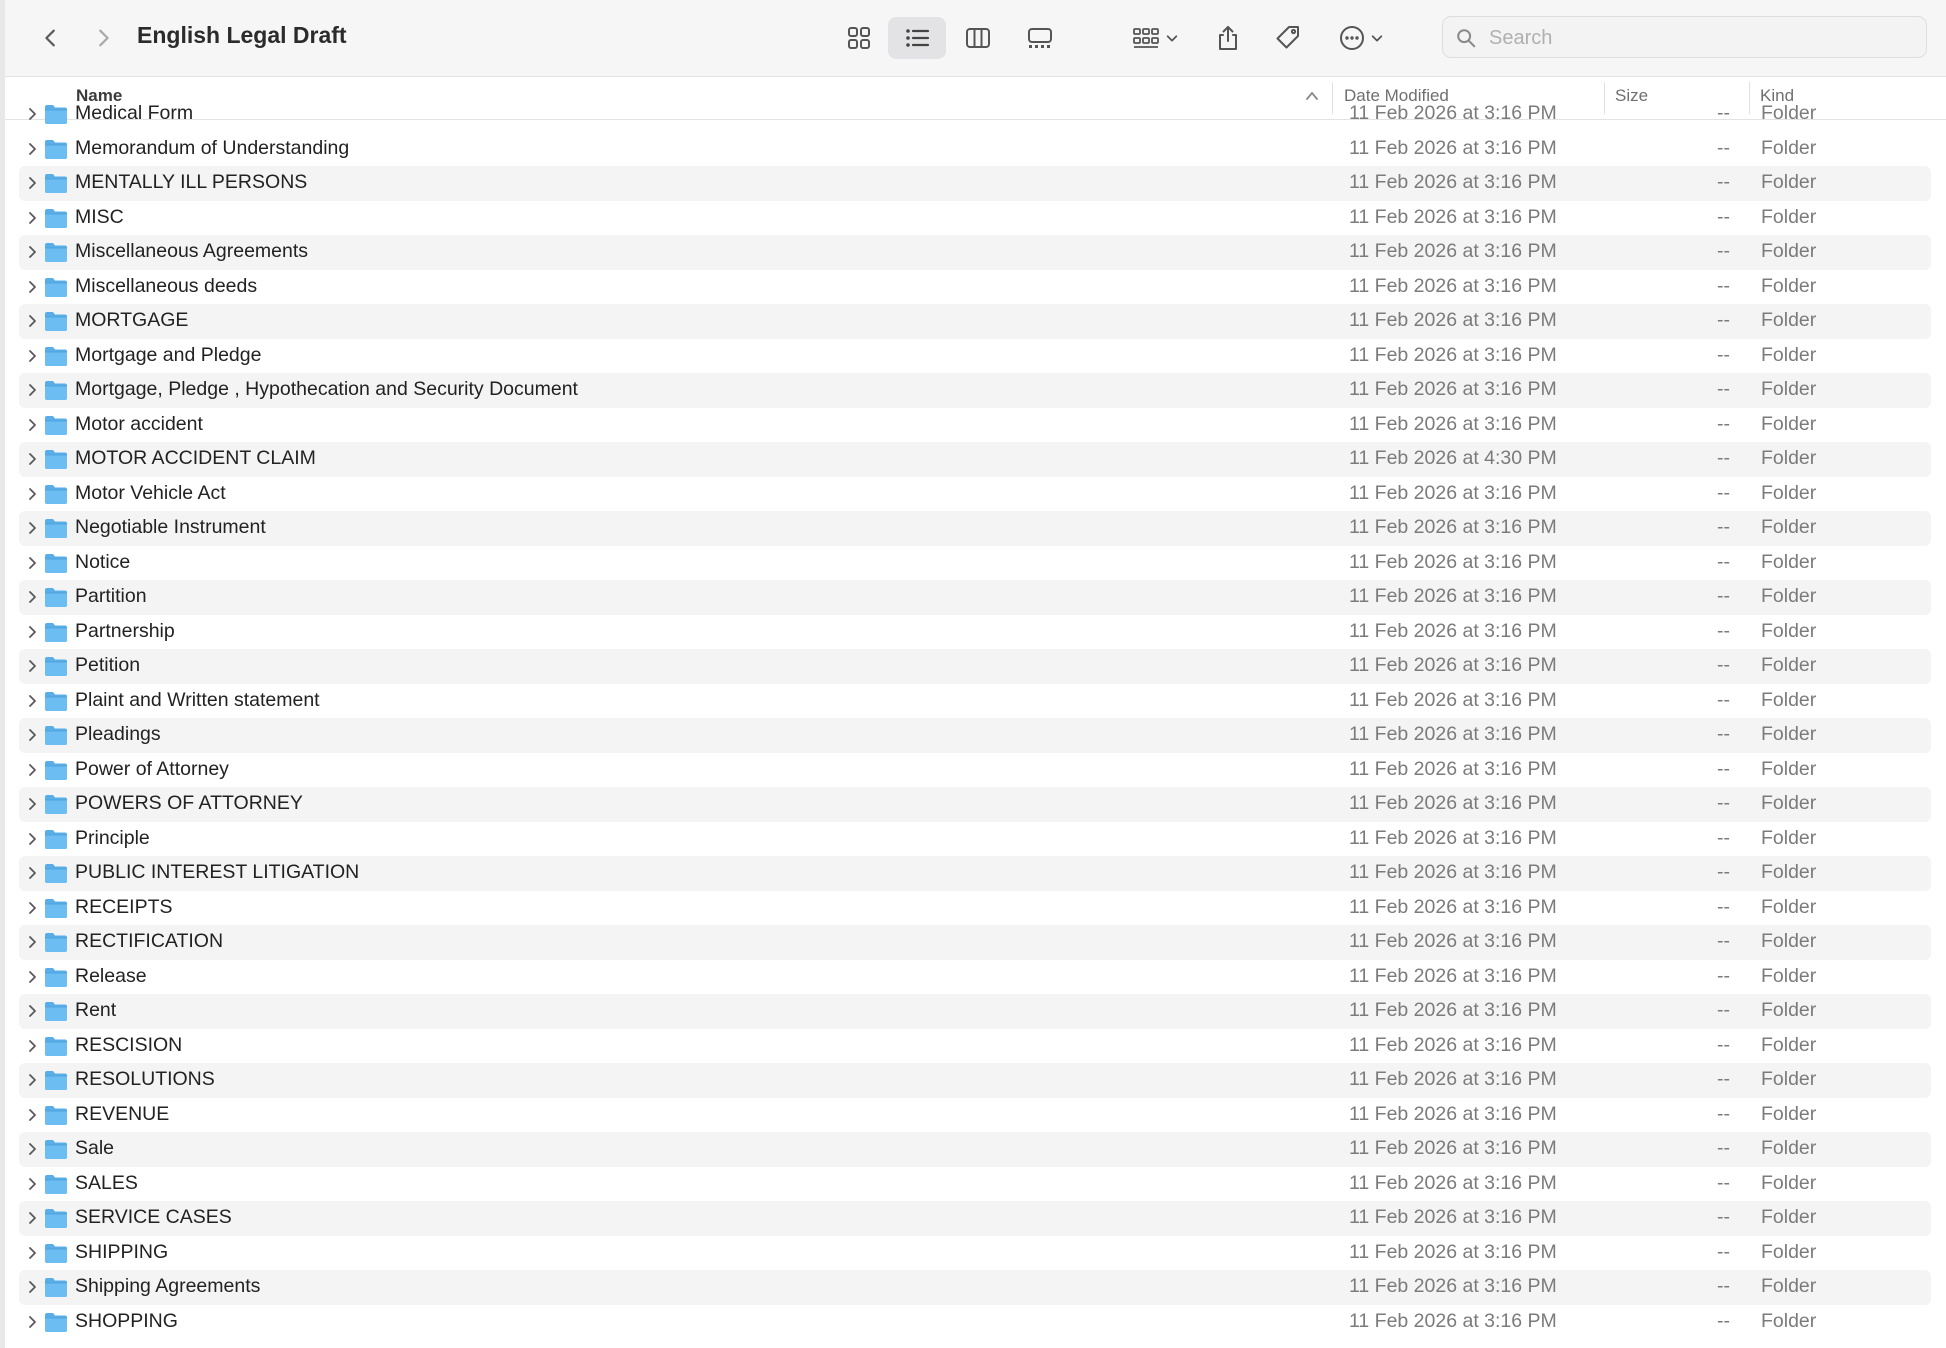  Describe the element at coordinates (975, 563) in the screenshot. I see `list-item: Notice 11 Feb 2026 at 3:16 PM -- Folder` at that location.